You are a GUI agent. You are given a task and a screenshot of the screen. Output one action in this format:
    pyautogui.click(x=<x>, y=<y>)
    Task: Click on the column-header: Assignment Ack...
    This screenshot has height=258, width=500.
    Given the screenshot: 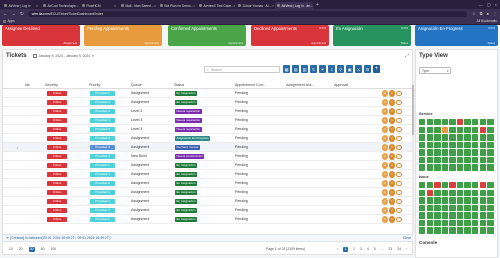 What is the action you would take?
    pyautogui.click(x=300, y=85)
    